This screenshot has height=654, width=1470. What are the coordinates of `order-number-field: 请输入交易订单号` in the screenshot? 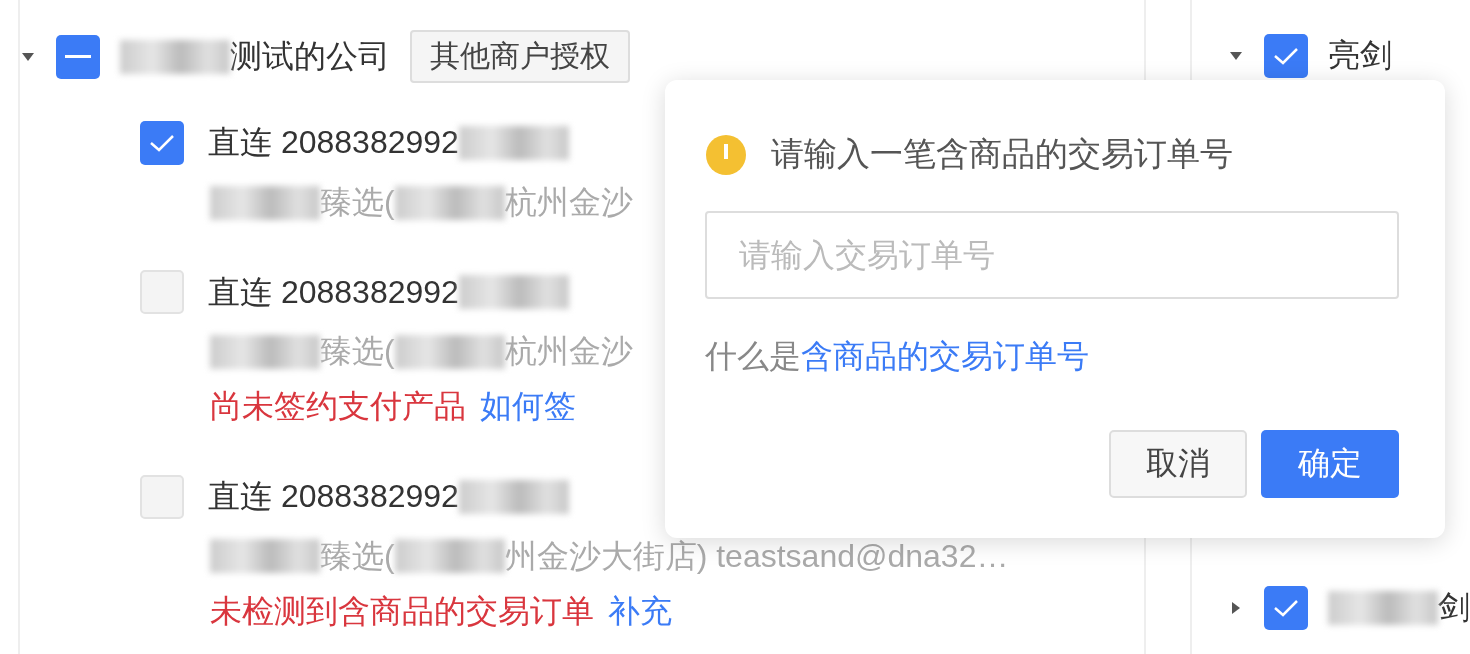 It's located at (1052, 255).